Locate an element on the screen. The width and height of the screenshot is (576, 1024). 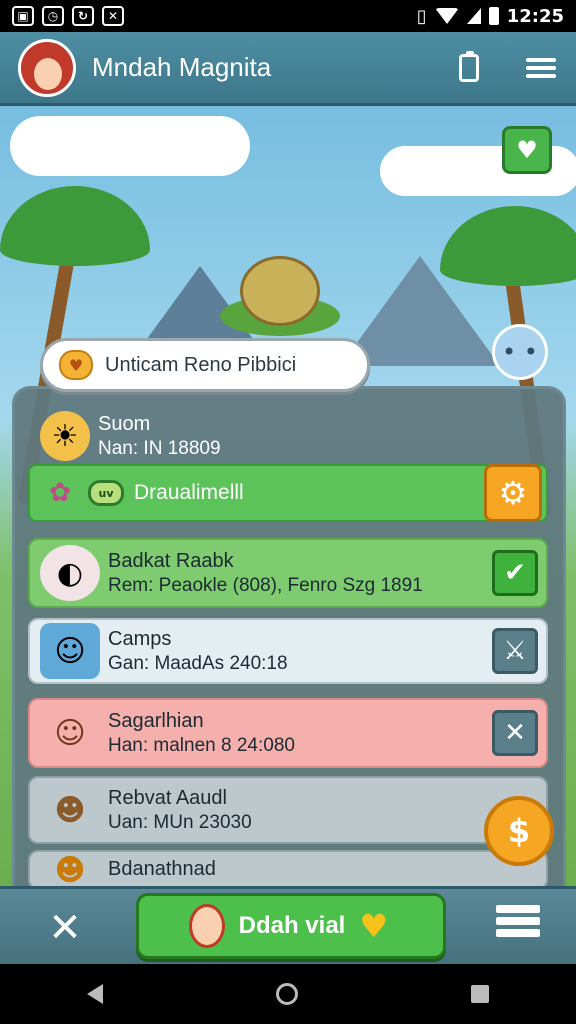
list-item: ☻ Rebvat Aaudl Uan: MUn 23030 is located at coordinates (288, 810).